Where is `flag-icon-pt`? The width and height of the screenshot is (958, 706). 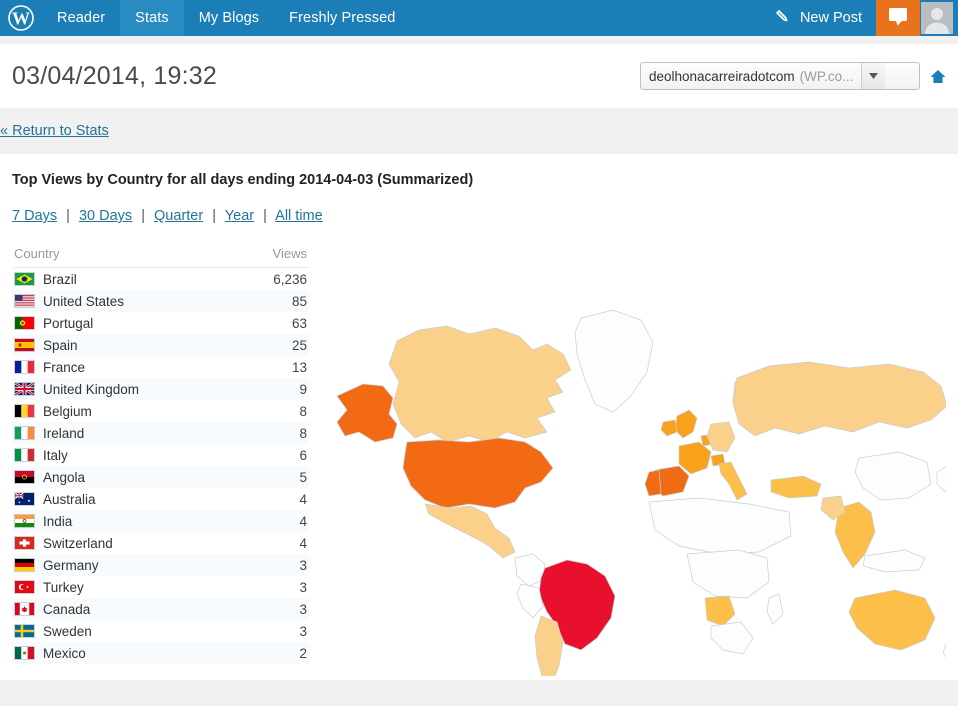 flag-icon-pt is located at coordinates (24, 323).